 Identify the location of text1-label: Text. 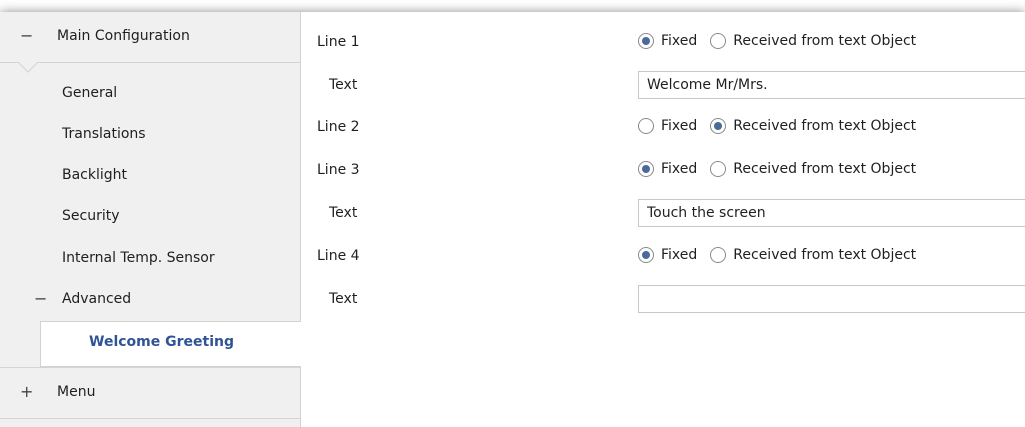
(343, 85).